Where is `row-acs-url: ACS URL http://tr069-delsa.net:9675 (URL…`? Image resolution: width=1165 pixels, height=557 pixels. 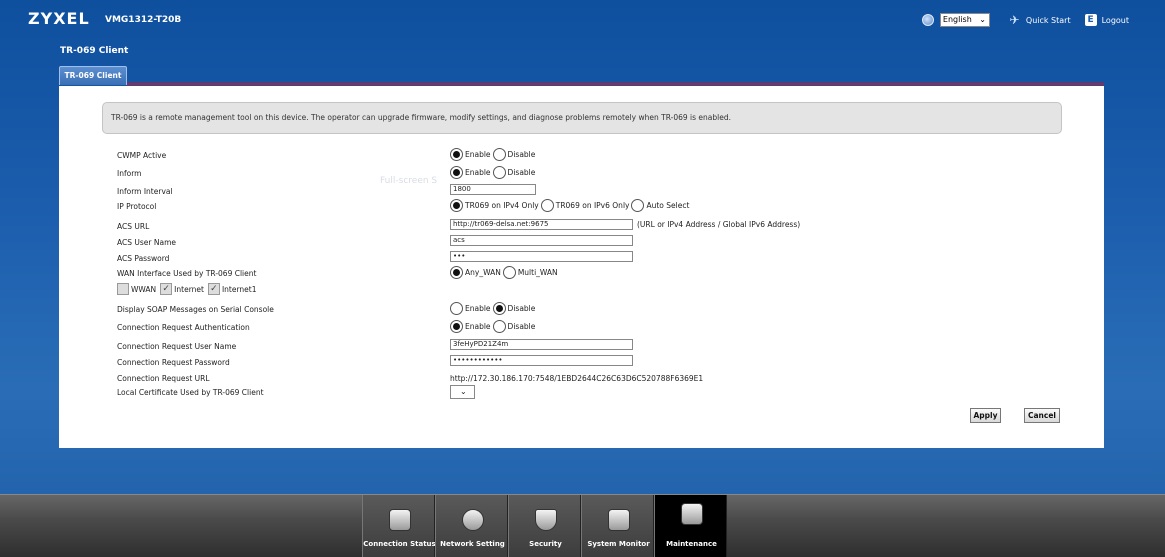
row-acs-url: ACS URL http://tr069-delsa.net:9675 (URL… is located at coordinates (597, 227).